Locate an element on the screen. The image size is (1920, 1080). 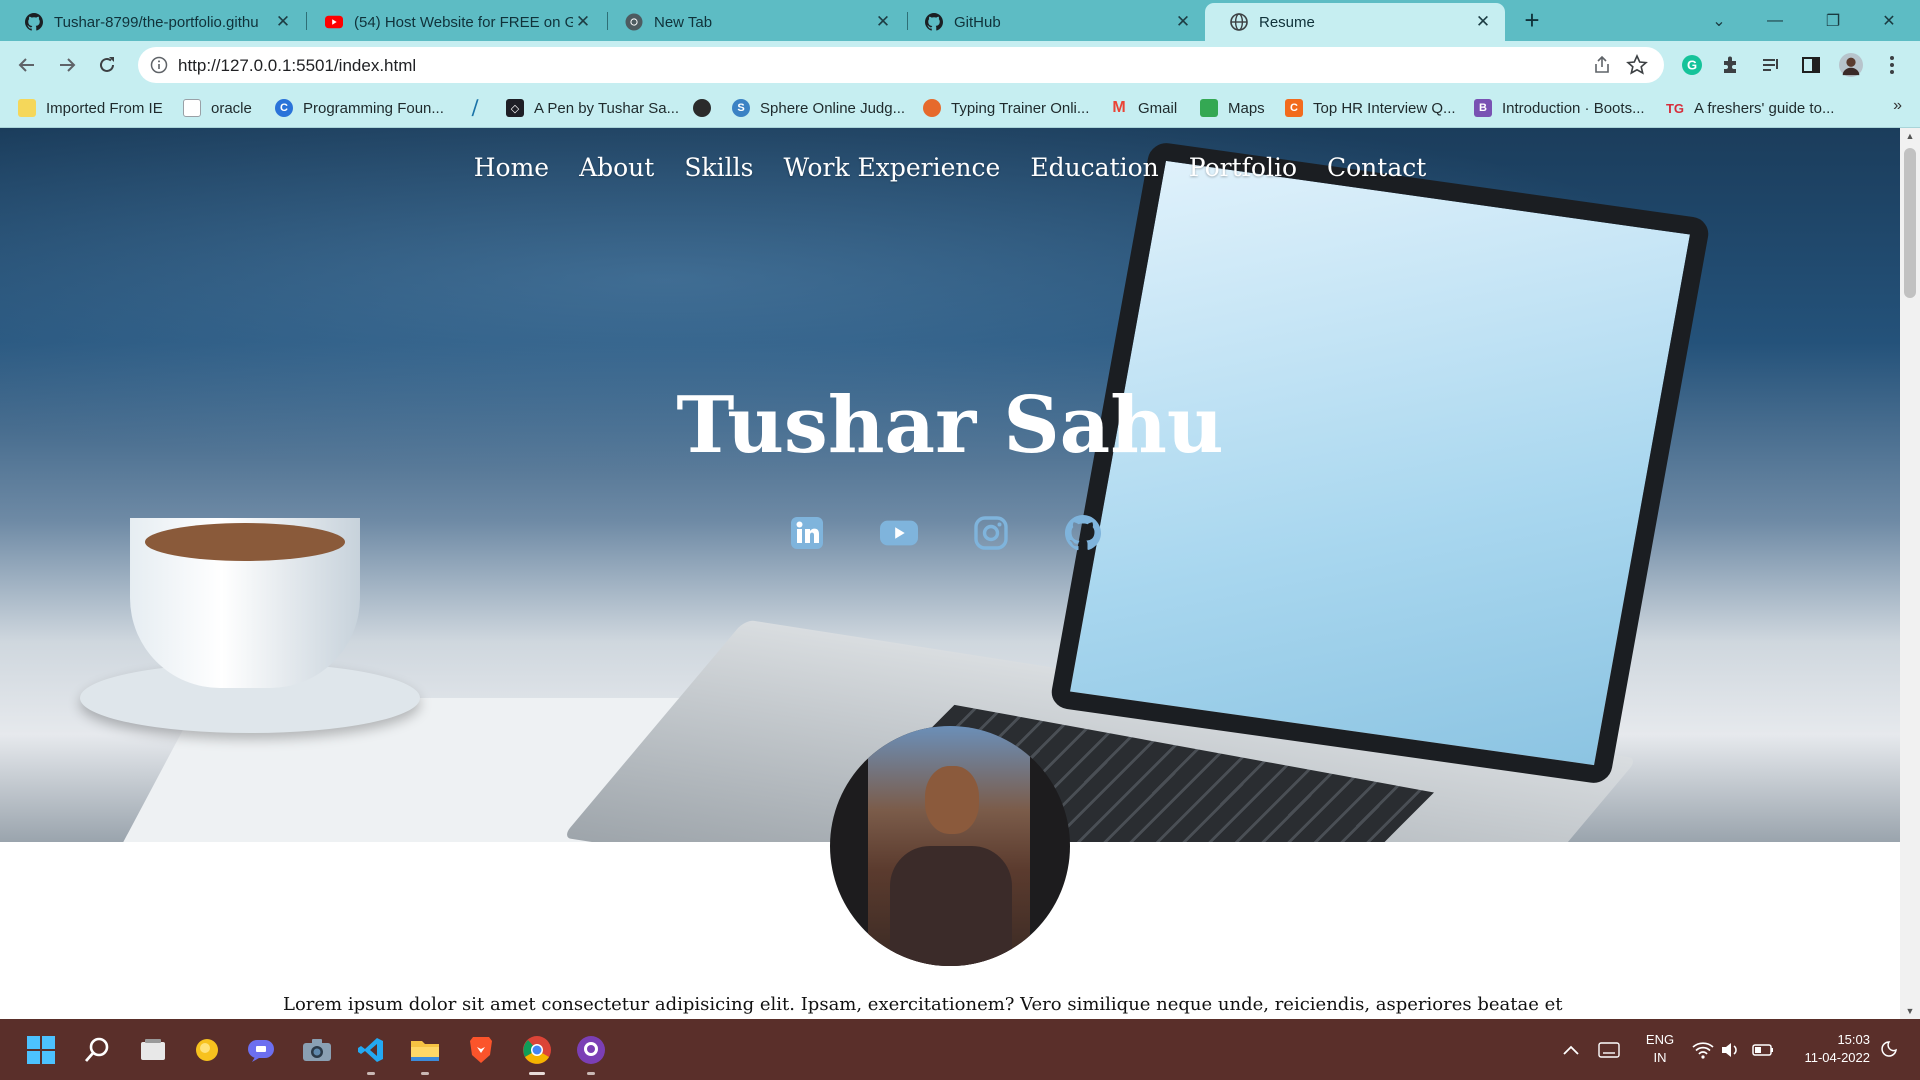
nav-work-experience: Work Experience is located at coordinates (891, 167).